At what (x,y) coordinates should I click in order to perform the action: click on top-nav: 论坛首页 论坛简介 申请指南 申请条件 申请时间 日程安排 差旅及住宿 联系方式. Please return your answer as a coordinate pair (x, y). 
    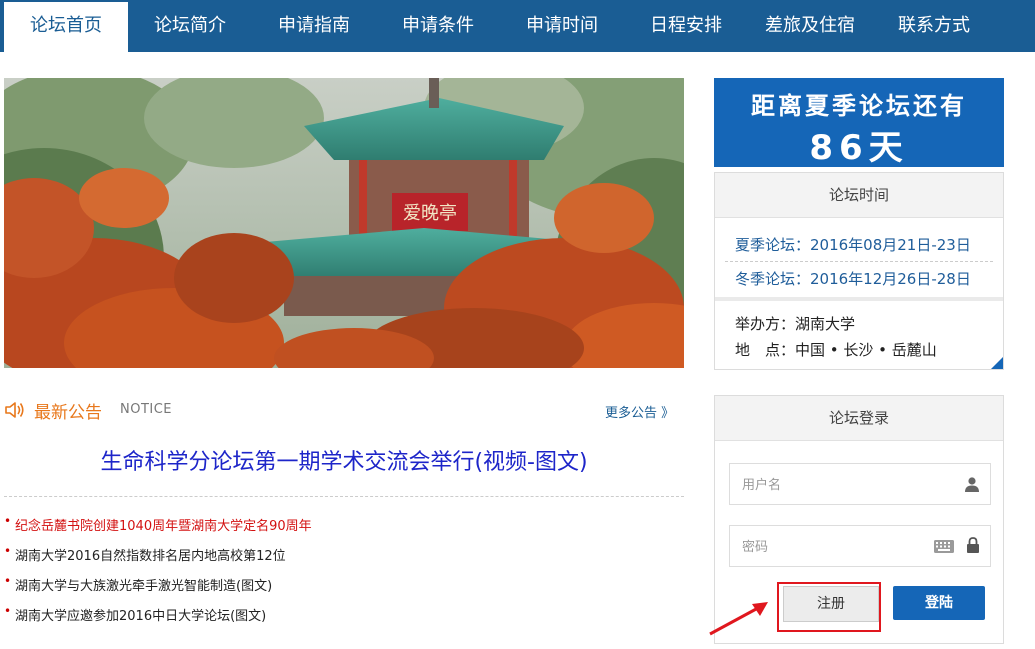
    Looking at the image, I should click on (517, 26).